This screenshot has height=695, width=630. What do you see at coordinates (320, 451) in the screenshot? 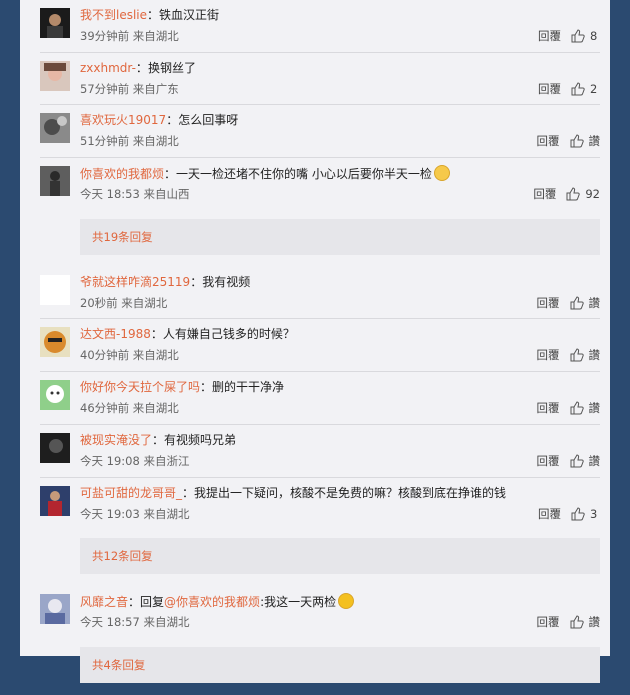
I see `comment-item: 被现实淹没了：有视频吗兄弟 今天 19:08 来自浙江 回覆 讚` at bounding box center [320, 451].